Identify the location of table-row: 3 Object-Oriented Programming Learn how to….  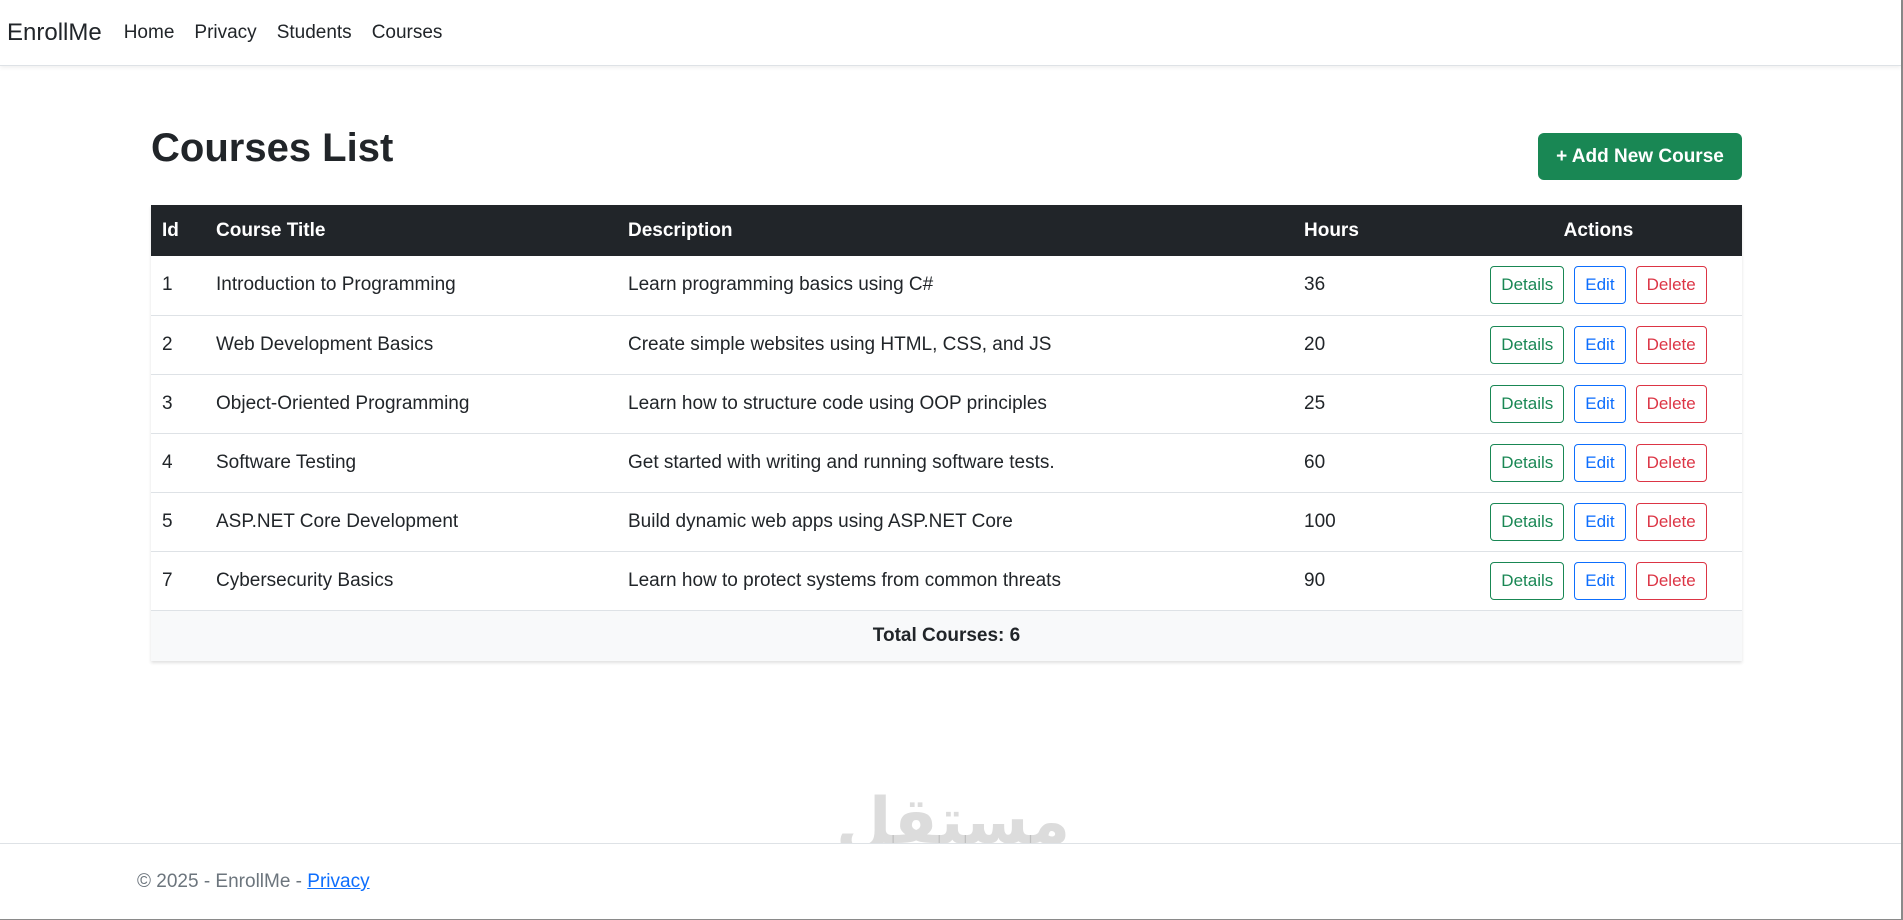
(946, 403).